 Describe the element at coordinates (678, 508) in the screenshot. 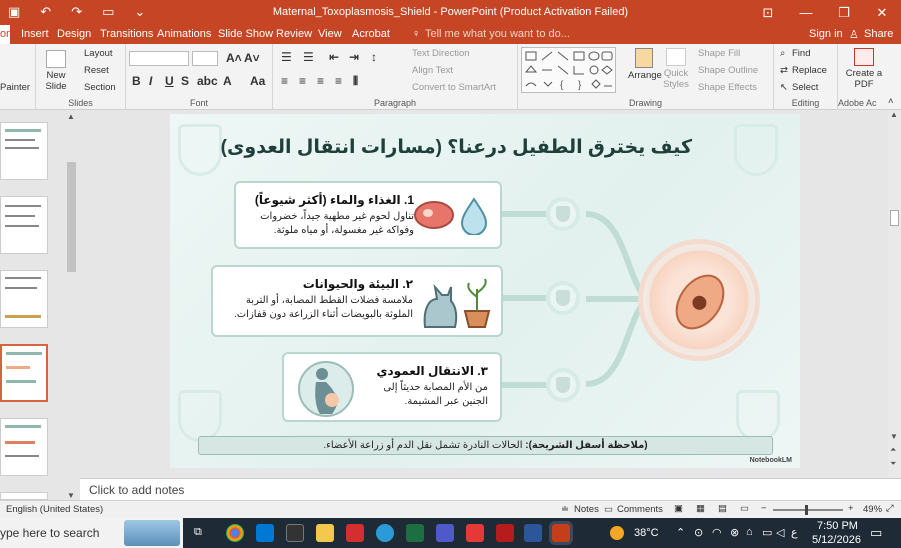

I see `normal-view-icon: ▣` at that location.